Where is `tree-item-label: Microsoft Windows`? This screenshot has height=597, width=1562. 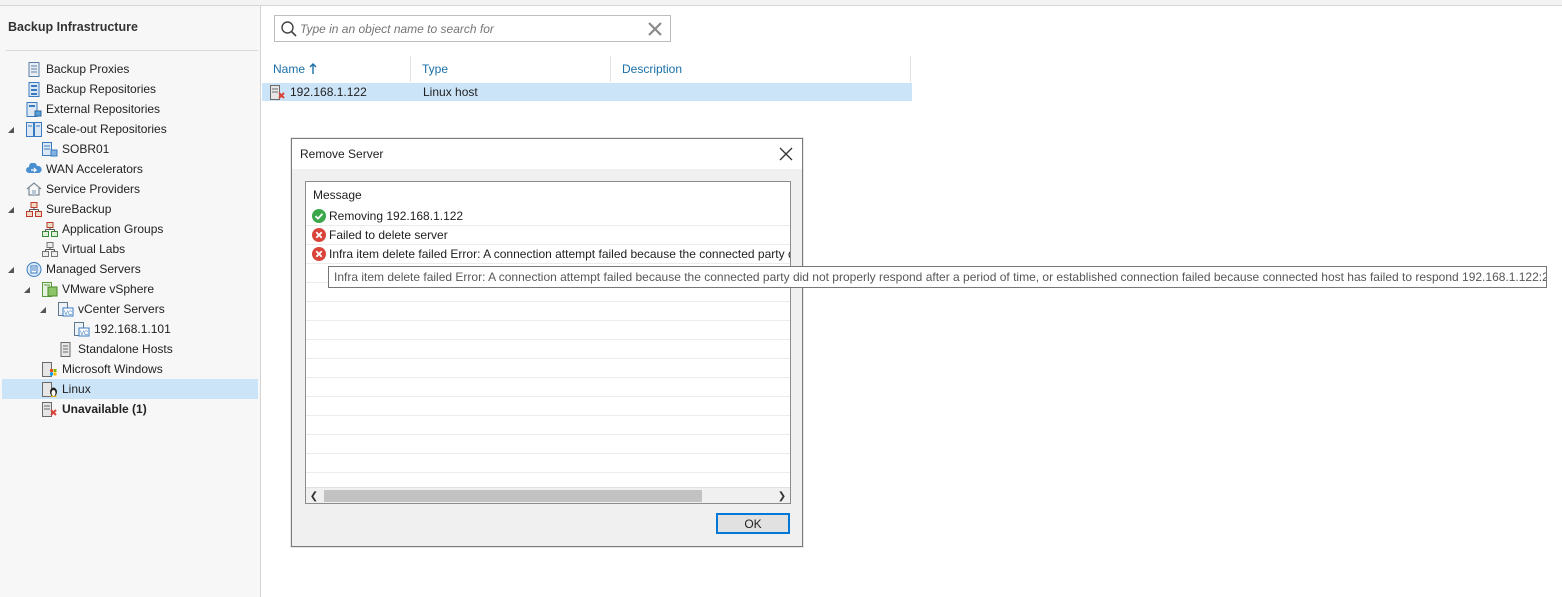
tree-item-label: Microsoft Windows is located at coordinates (112, 369).